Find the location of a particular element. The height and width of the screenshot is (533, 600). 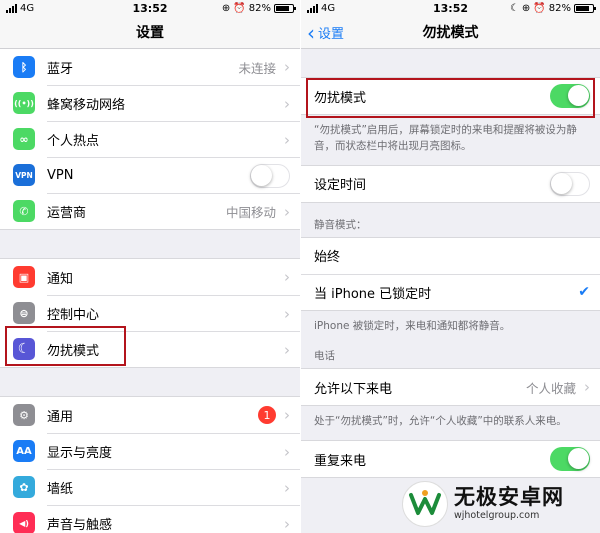

settings-row: VPN VPN is located at coordinates (150, 175).